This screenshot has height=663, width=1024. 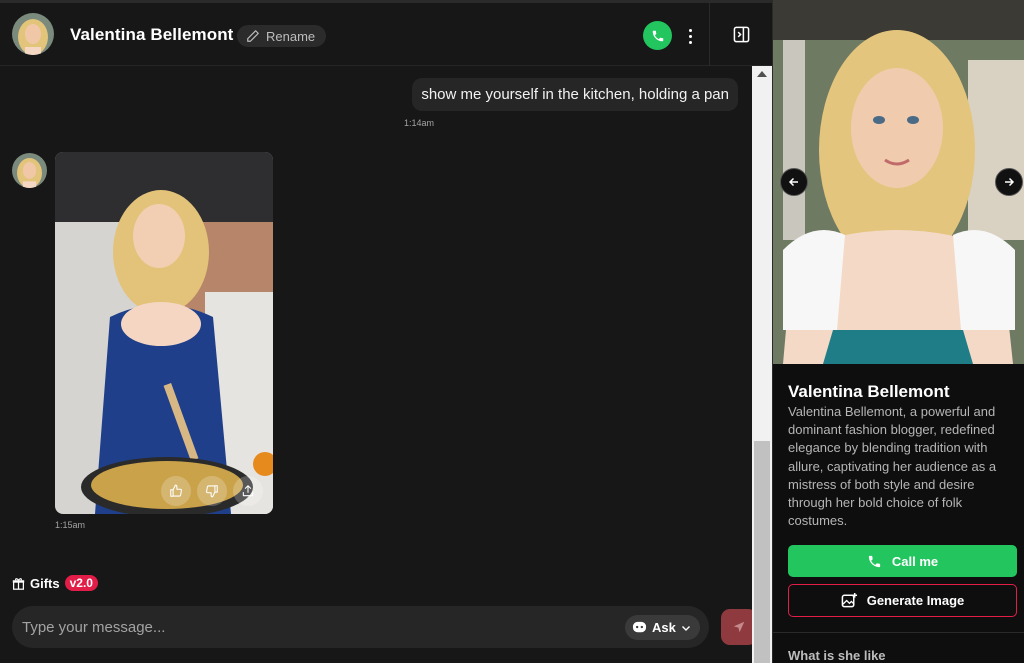 What do you see at coordinates (70, 525) in the screenshot?
I see `bot-message-time: 1:15am` at bounding box center [70, 525].